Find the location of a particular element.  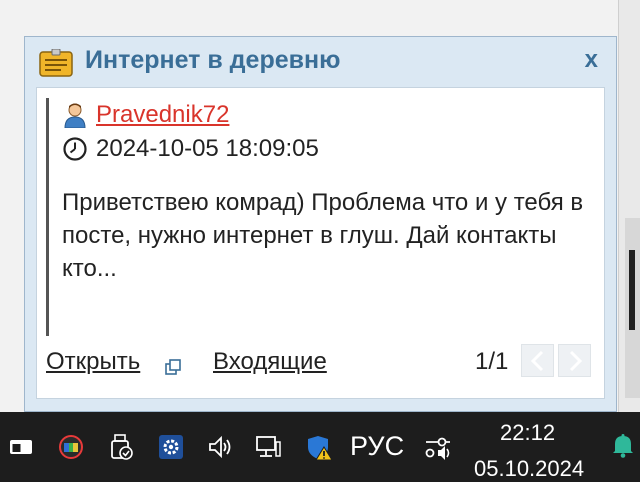

message-timestamp: 2024-10-05 18:09:05 is located at coordinates (207, 148).